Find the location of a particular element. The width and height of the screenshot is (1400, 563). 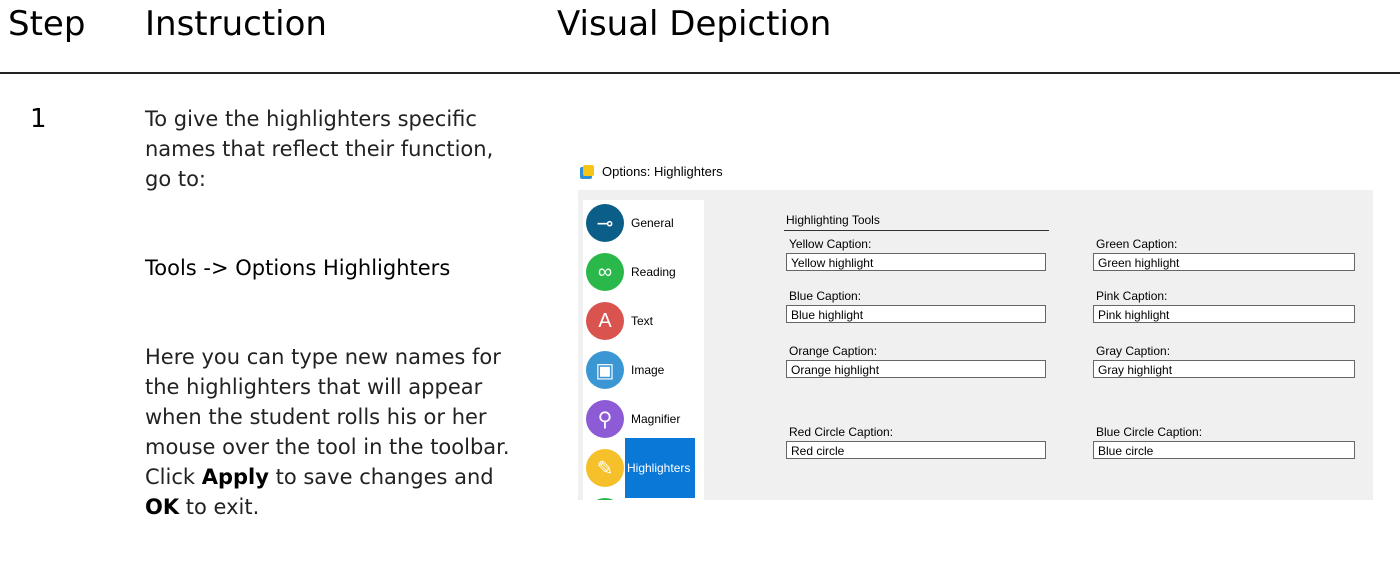

nav-label: Highlighters is located at coordinates (660, 468).